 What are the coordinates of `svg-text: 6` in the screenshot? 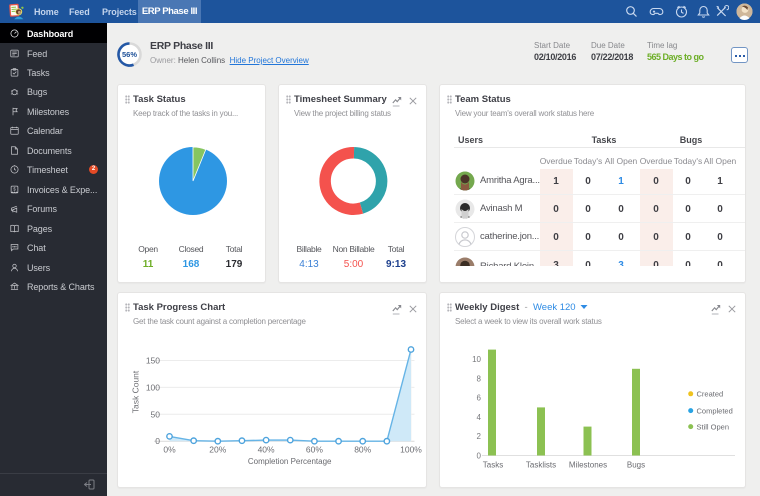 It's located at (479, 398).